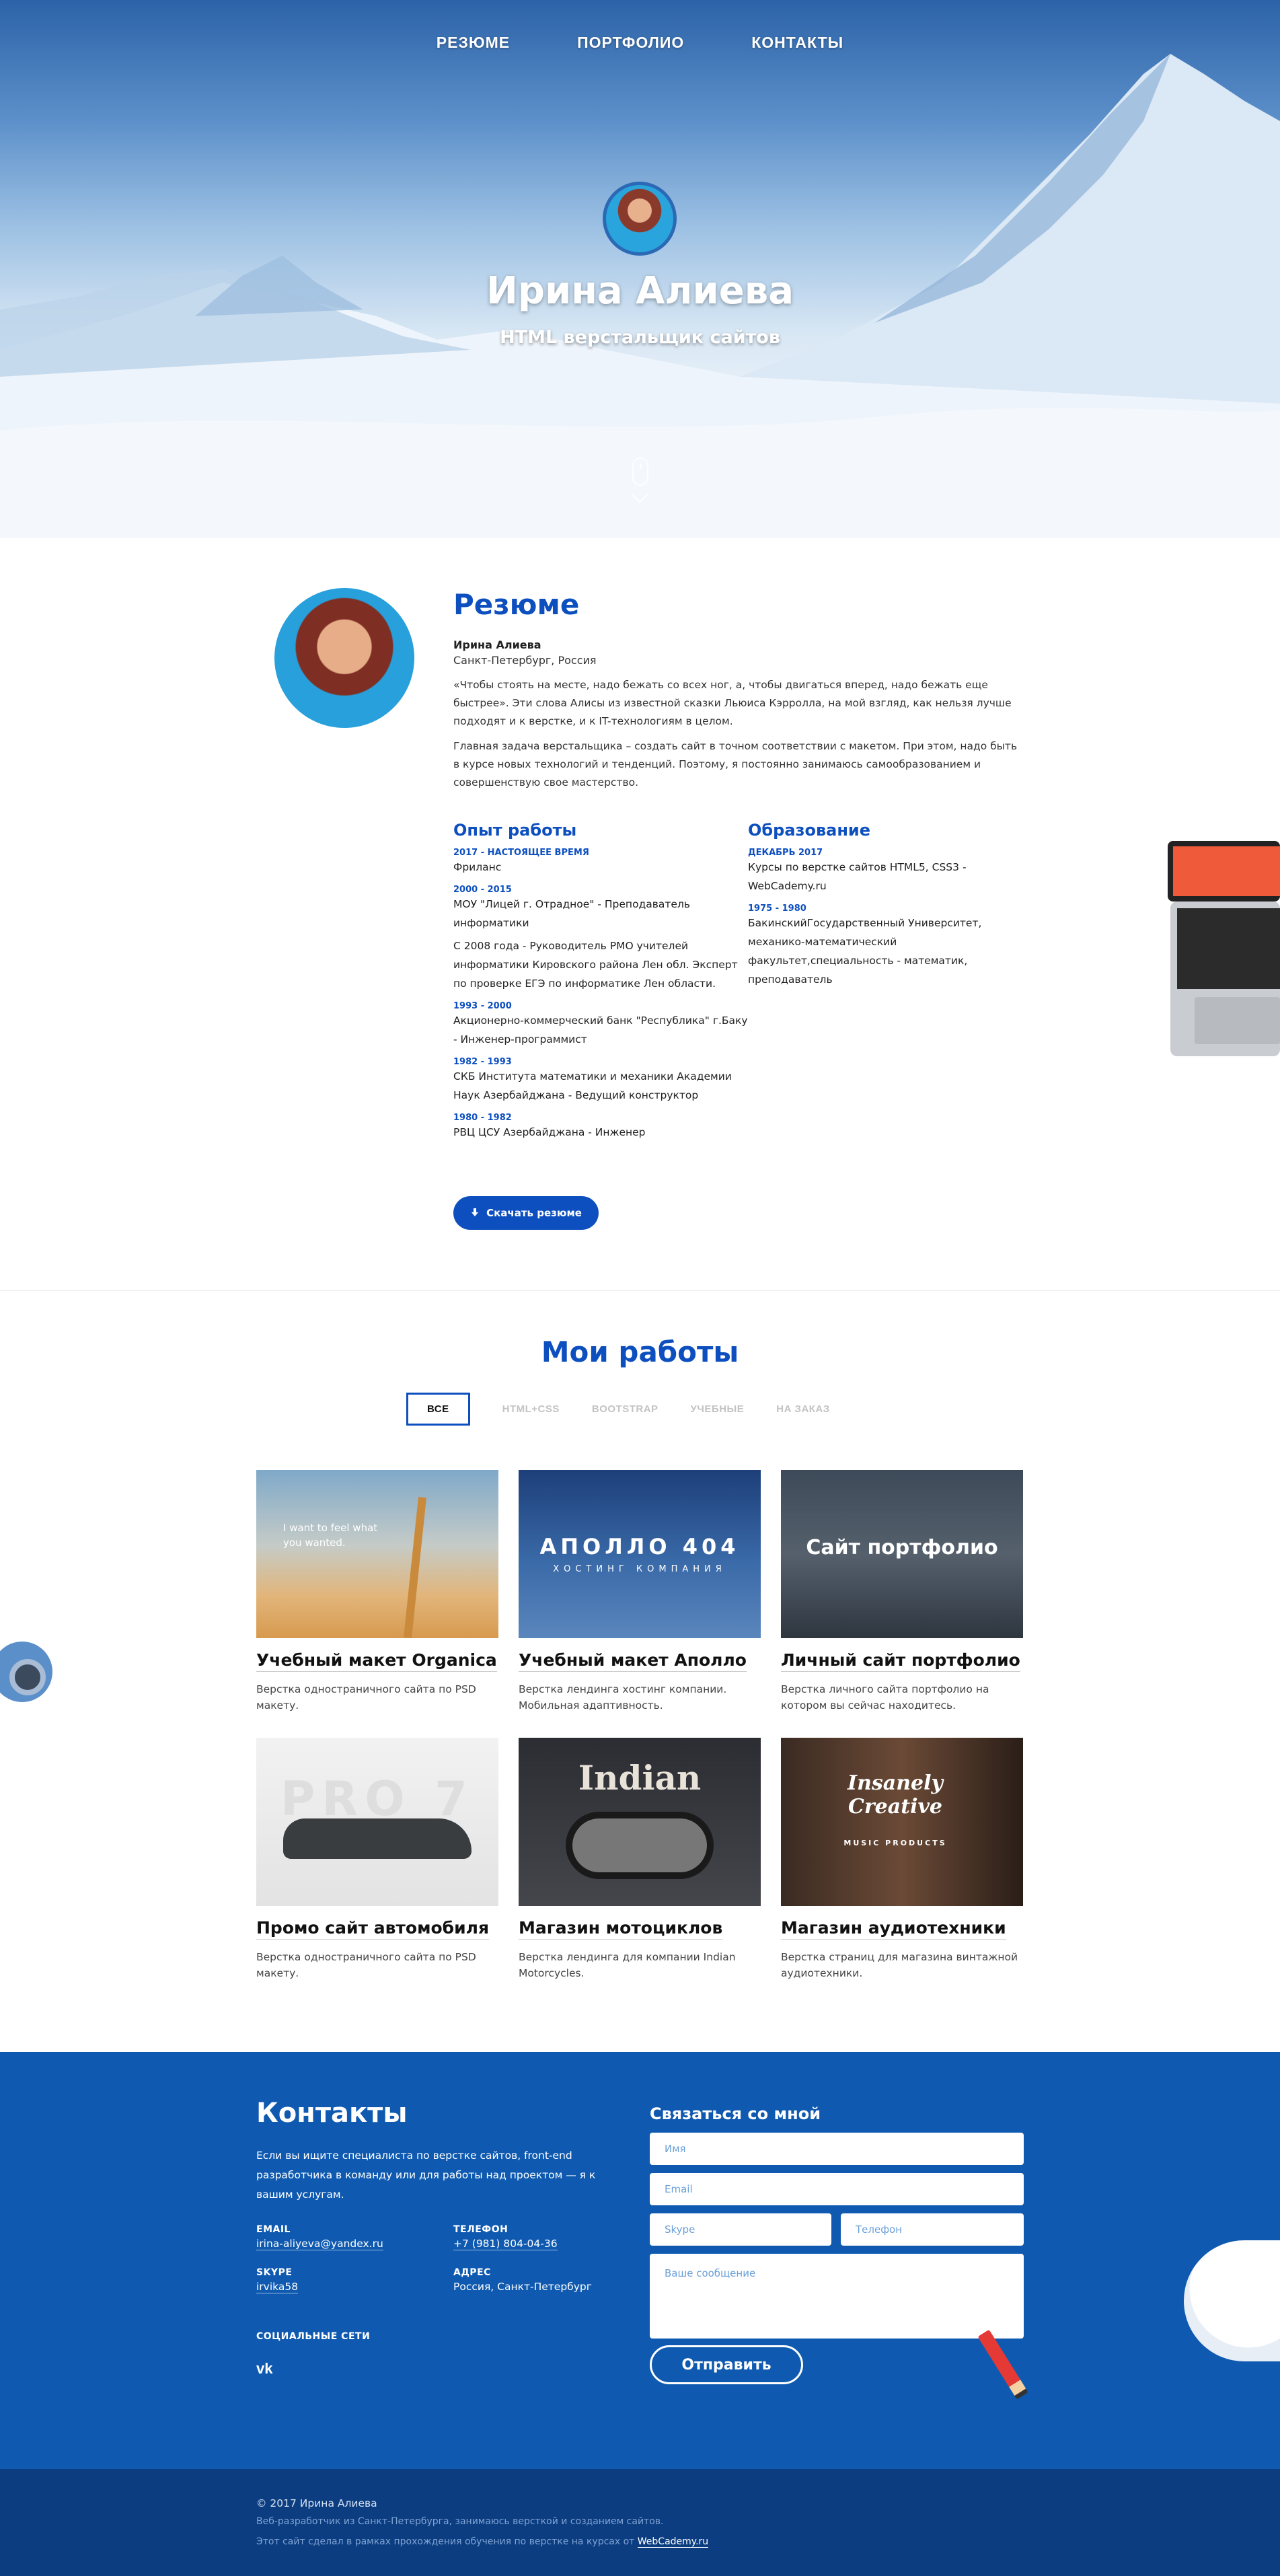  I want to click on nav-resume: РЕЗЮМЕ, so click(473, 43).